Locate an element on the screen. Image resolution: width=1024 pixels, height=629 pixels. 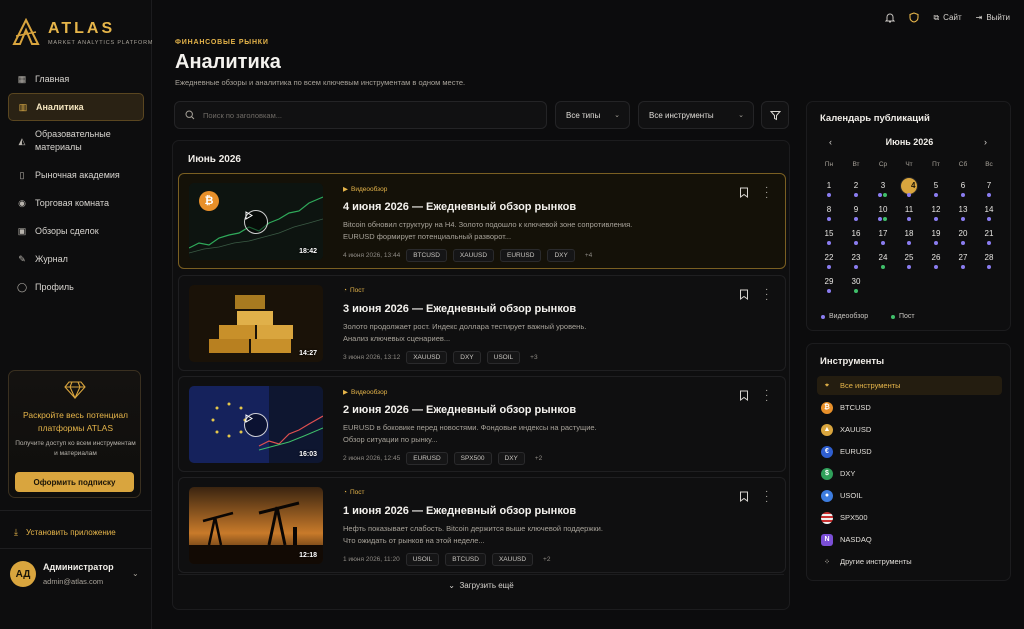
calendar-day: 3 is located at coordinates (883, 185).